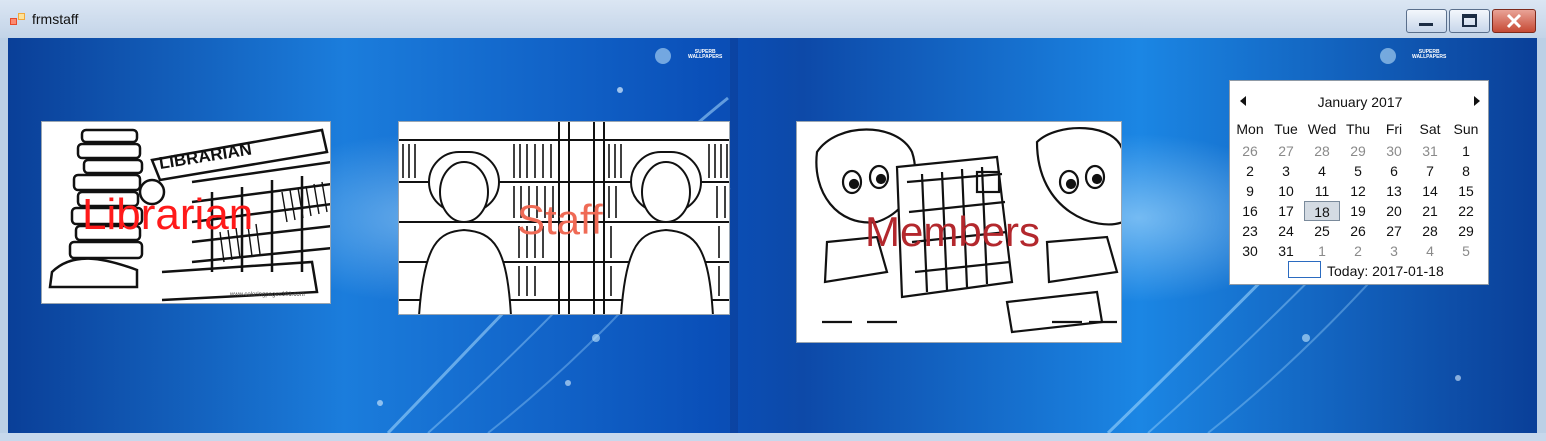 Image resolution: width=1546 pixels, height=441 pixels. I want to click on calendar-day: 23, so click(1250, 231).